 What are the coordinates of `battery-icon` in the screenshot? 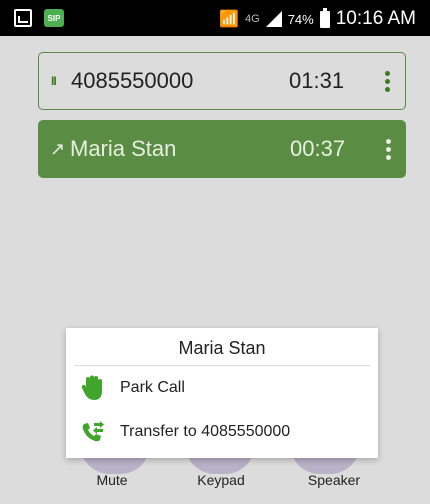 It's located at (324, 17).